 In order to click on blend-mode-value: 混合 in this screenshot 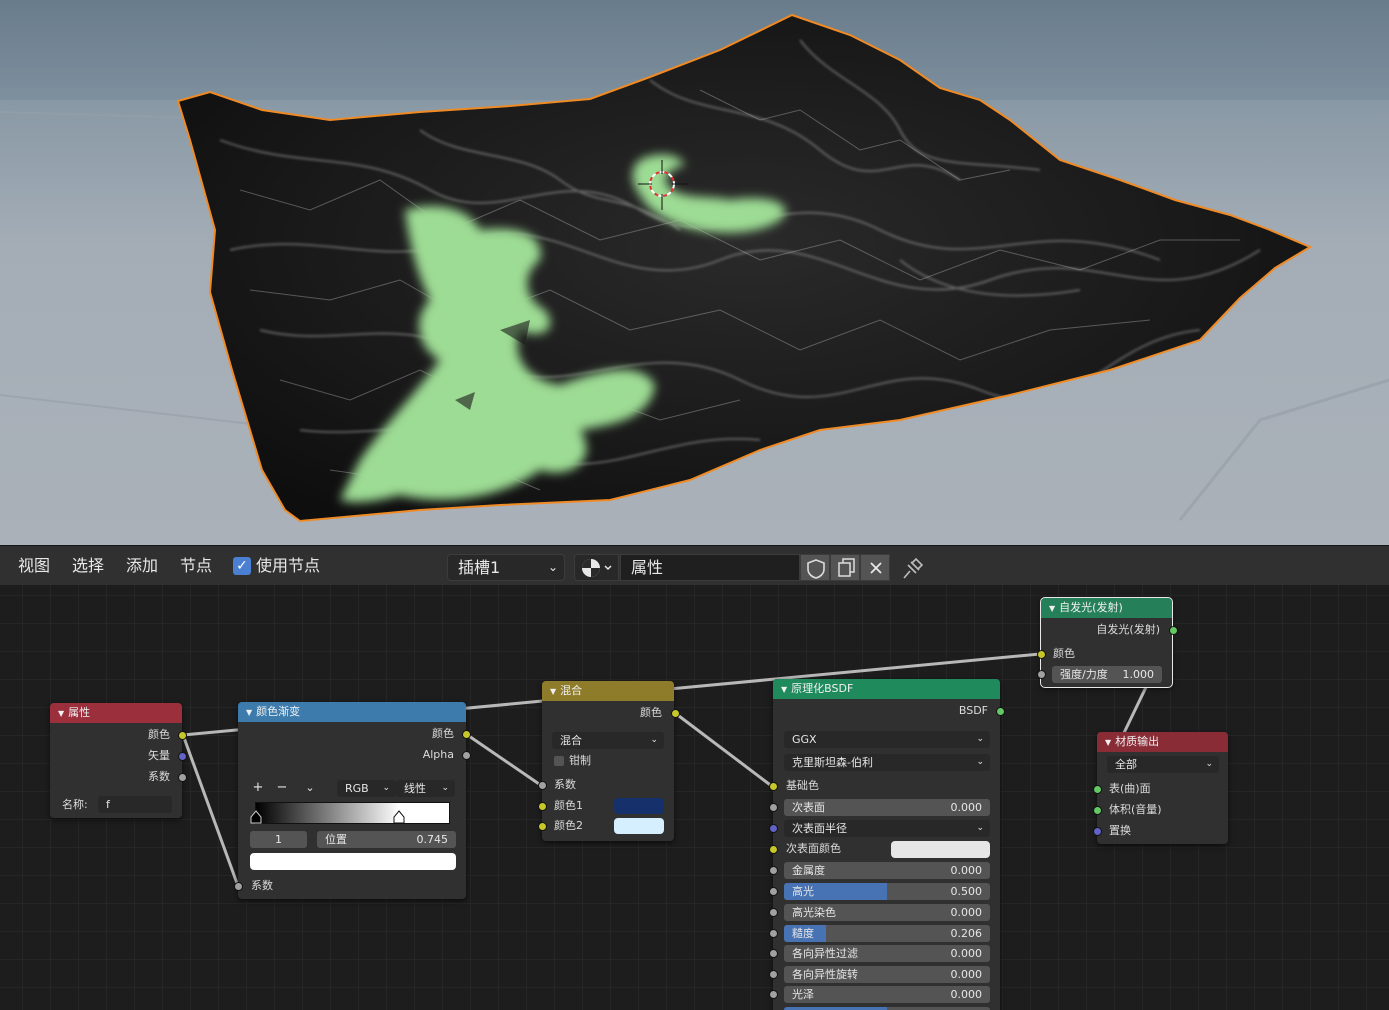, I will do `click(571, 740)`.